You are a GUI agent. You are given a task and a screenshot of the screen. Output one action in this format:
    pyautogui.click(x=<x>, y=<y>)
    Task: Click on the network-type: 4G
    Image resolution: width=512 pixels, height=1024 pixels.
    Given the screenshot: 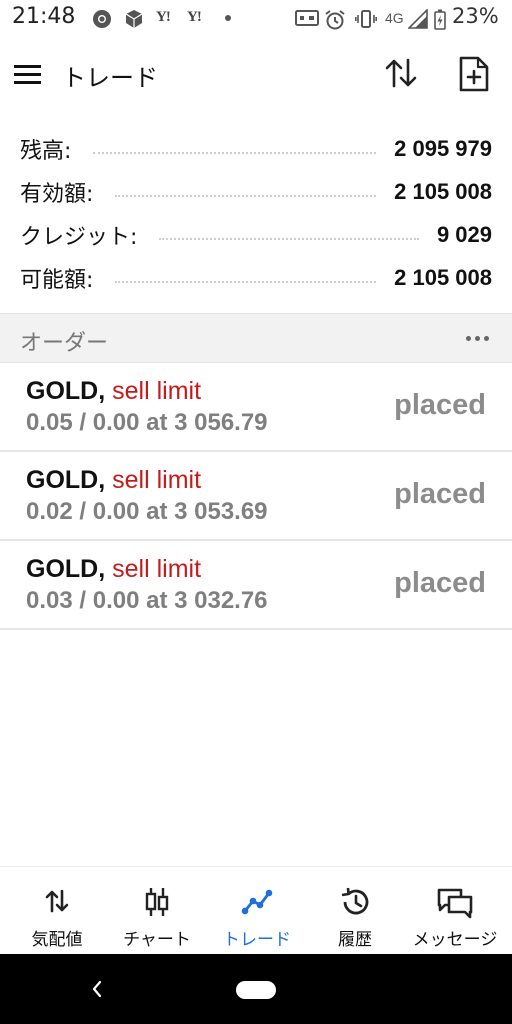 What is the action you would take?
    pyautogui.click(x=394, y=18)
    